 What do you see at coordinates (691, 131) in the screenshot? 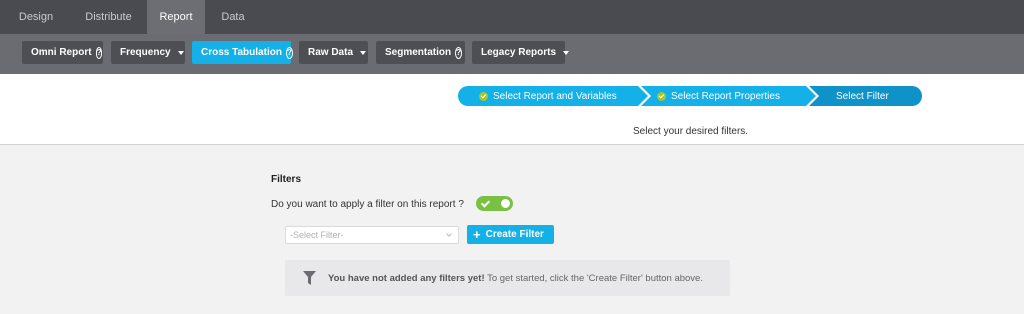
I see `instruction-text: Select your desired filters.` at bounding box center [691, 131].